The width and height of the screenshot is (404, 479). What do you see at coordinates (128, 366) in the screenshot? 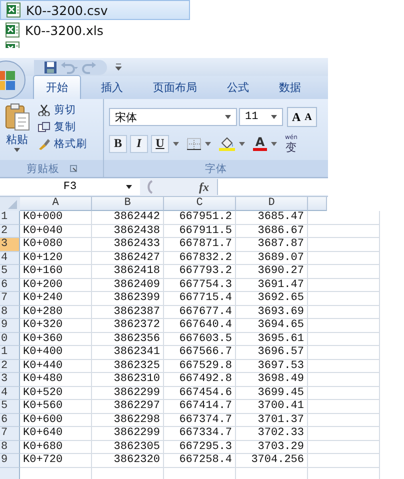
I see `table-cell: 3862325` at bounding box center [128, 366].